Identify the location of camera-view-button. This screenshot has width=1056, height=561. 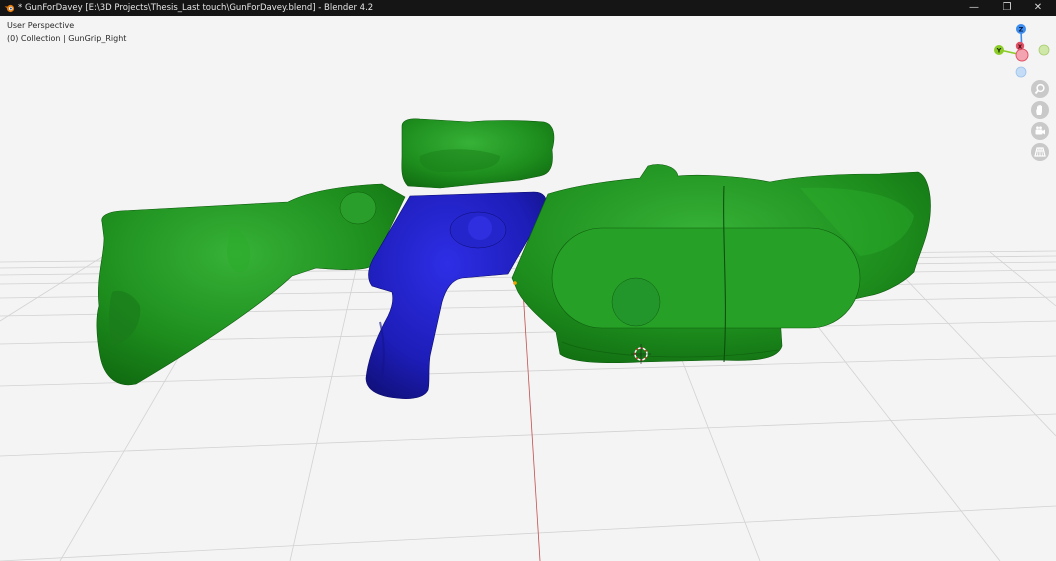
(1040, 131).